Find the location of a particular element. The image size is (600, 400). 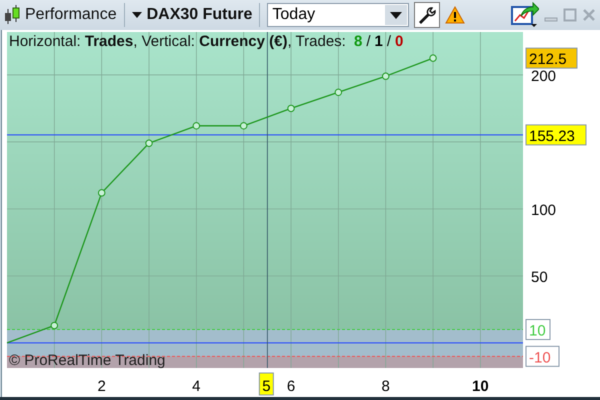

ref-line-label: 5 is located at coordinates (266, 386).